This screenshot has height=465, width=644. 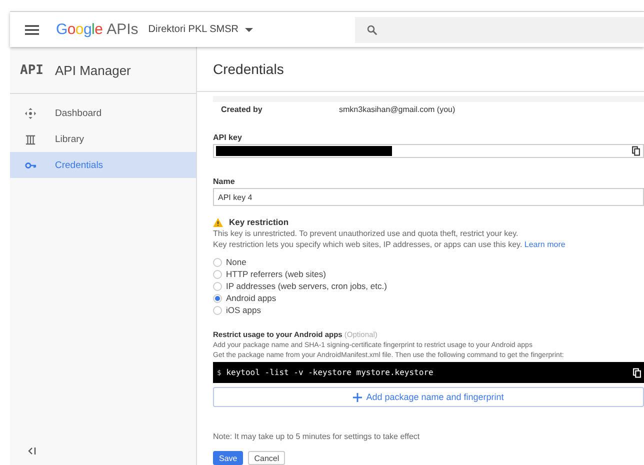 I want to click on warning-icon, so click(x=218, y=222).